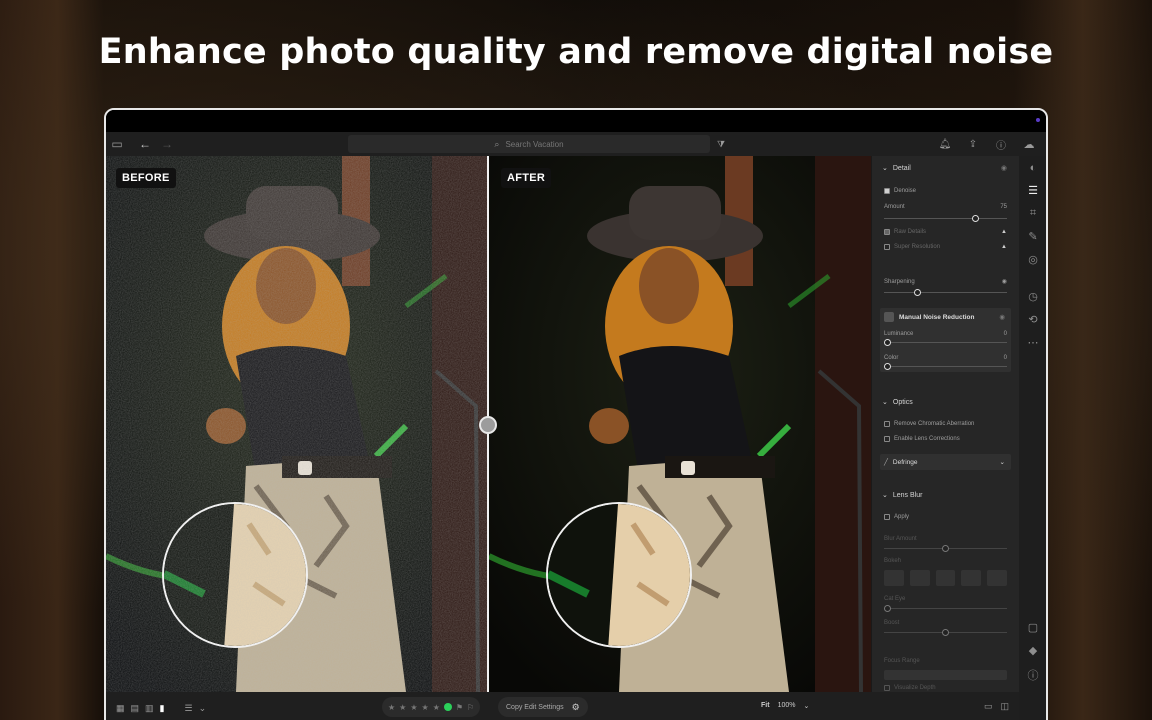 The image size is (1152, 720). I want to click on compare-slider-handle, so click(488, 425).